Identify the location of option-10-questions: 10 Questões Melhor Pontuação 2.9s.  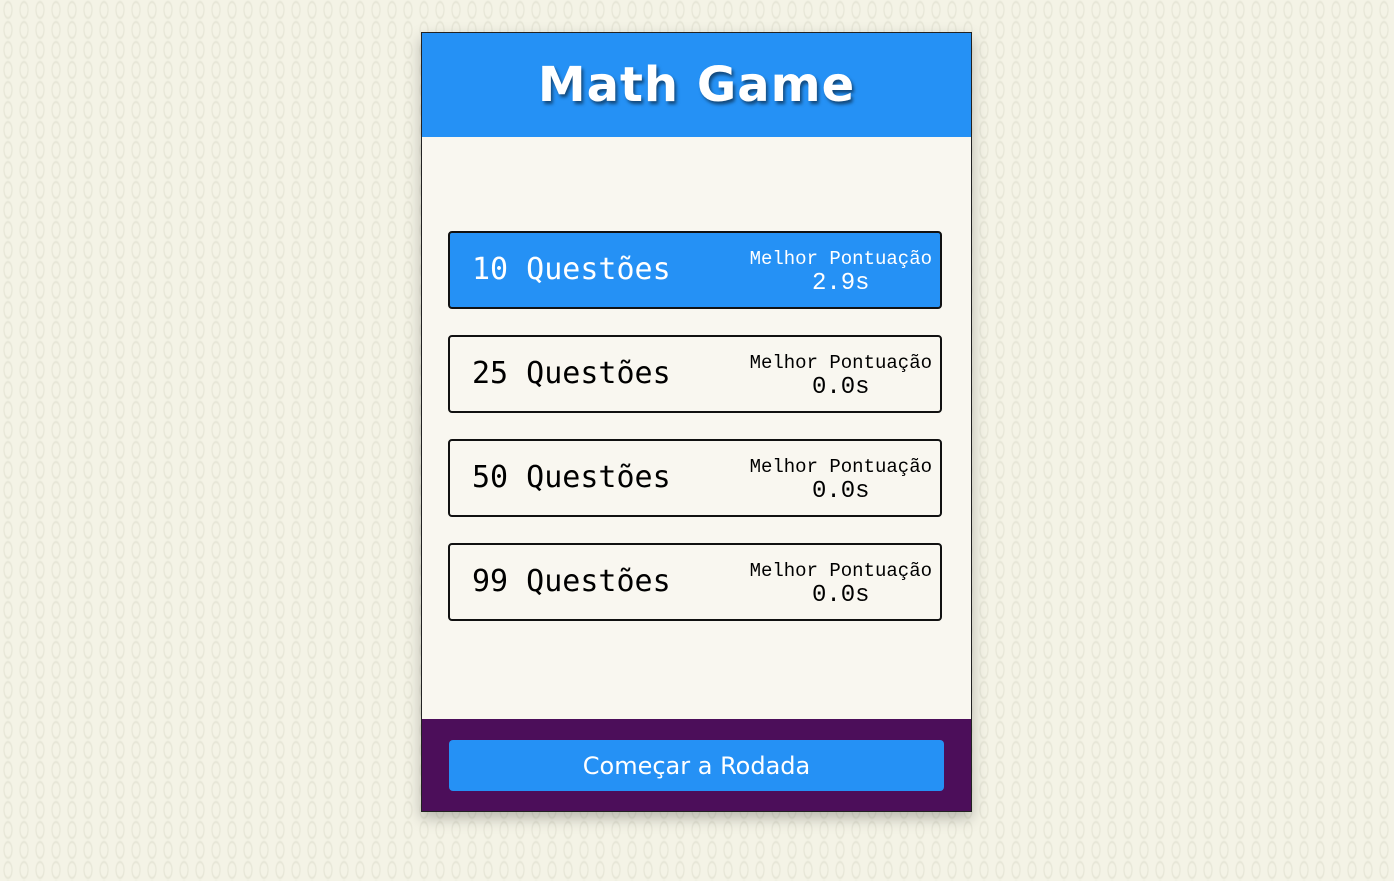
(695, 270).